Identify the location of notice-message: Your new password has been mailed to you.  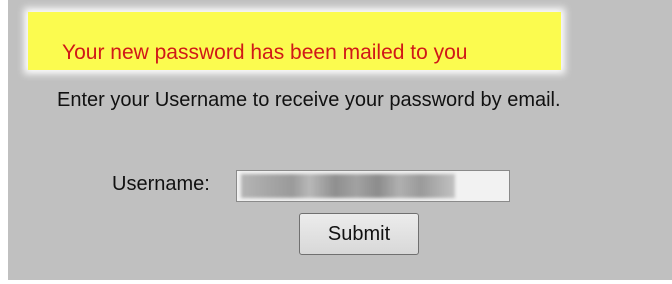
(265, 52).